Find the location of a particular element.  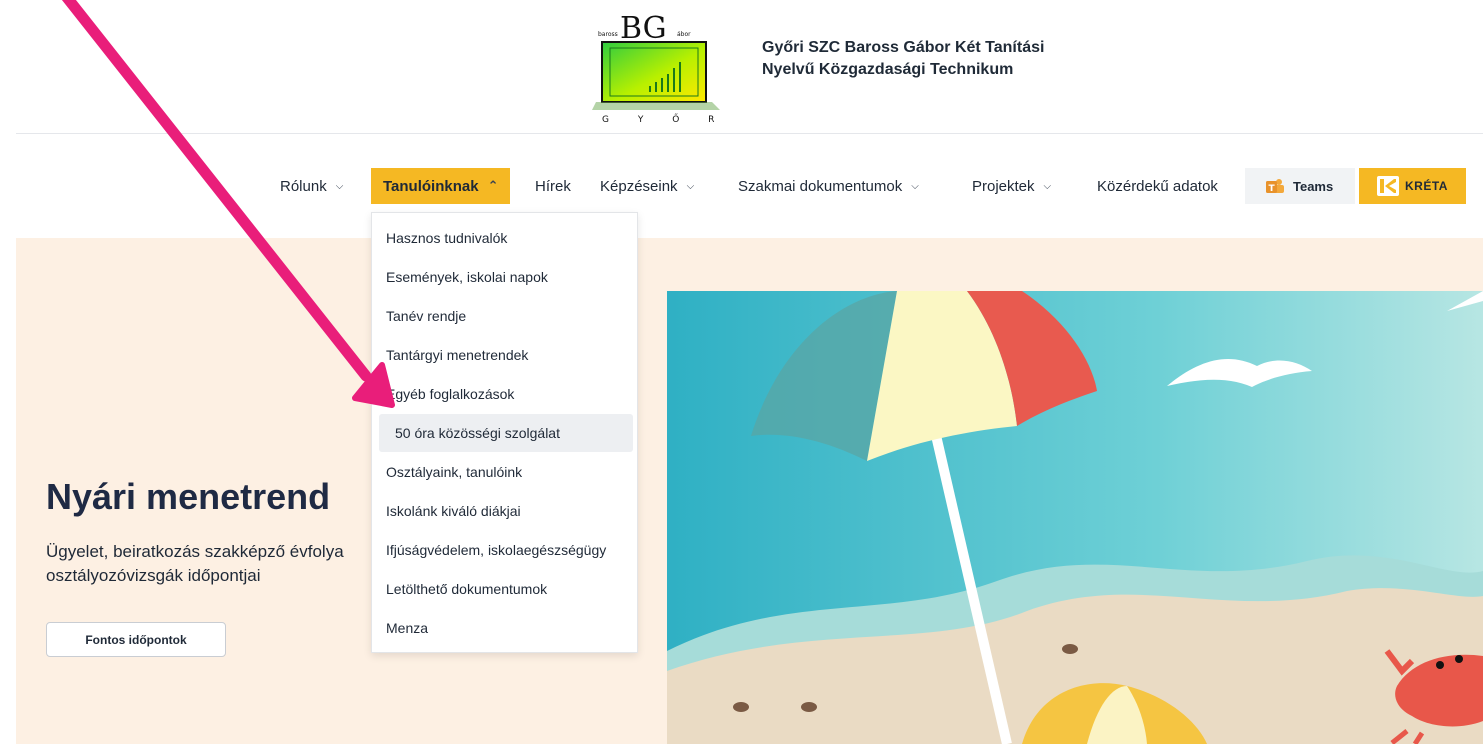

school-name-line2: Nyelvű Közgazdasági Technikum is located at coordinates (888, 69).